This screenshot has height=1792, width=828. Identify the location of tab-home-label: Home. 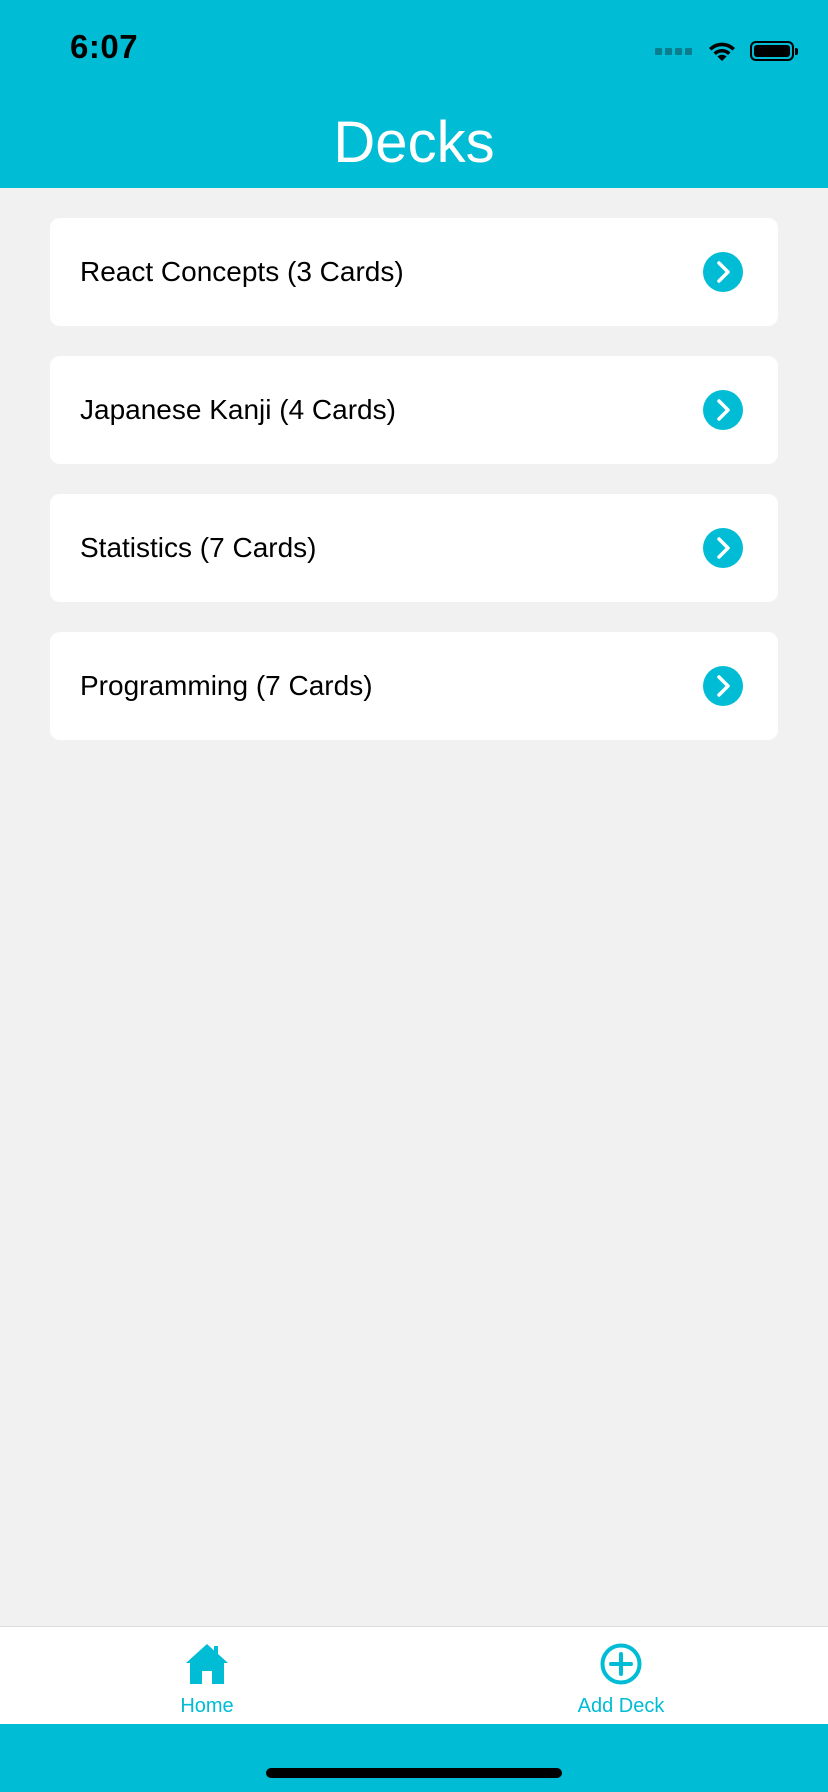
(207, 1706).